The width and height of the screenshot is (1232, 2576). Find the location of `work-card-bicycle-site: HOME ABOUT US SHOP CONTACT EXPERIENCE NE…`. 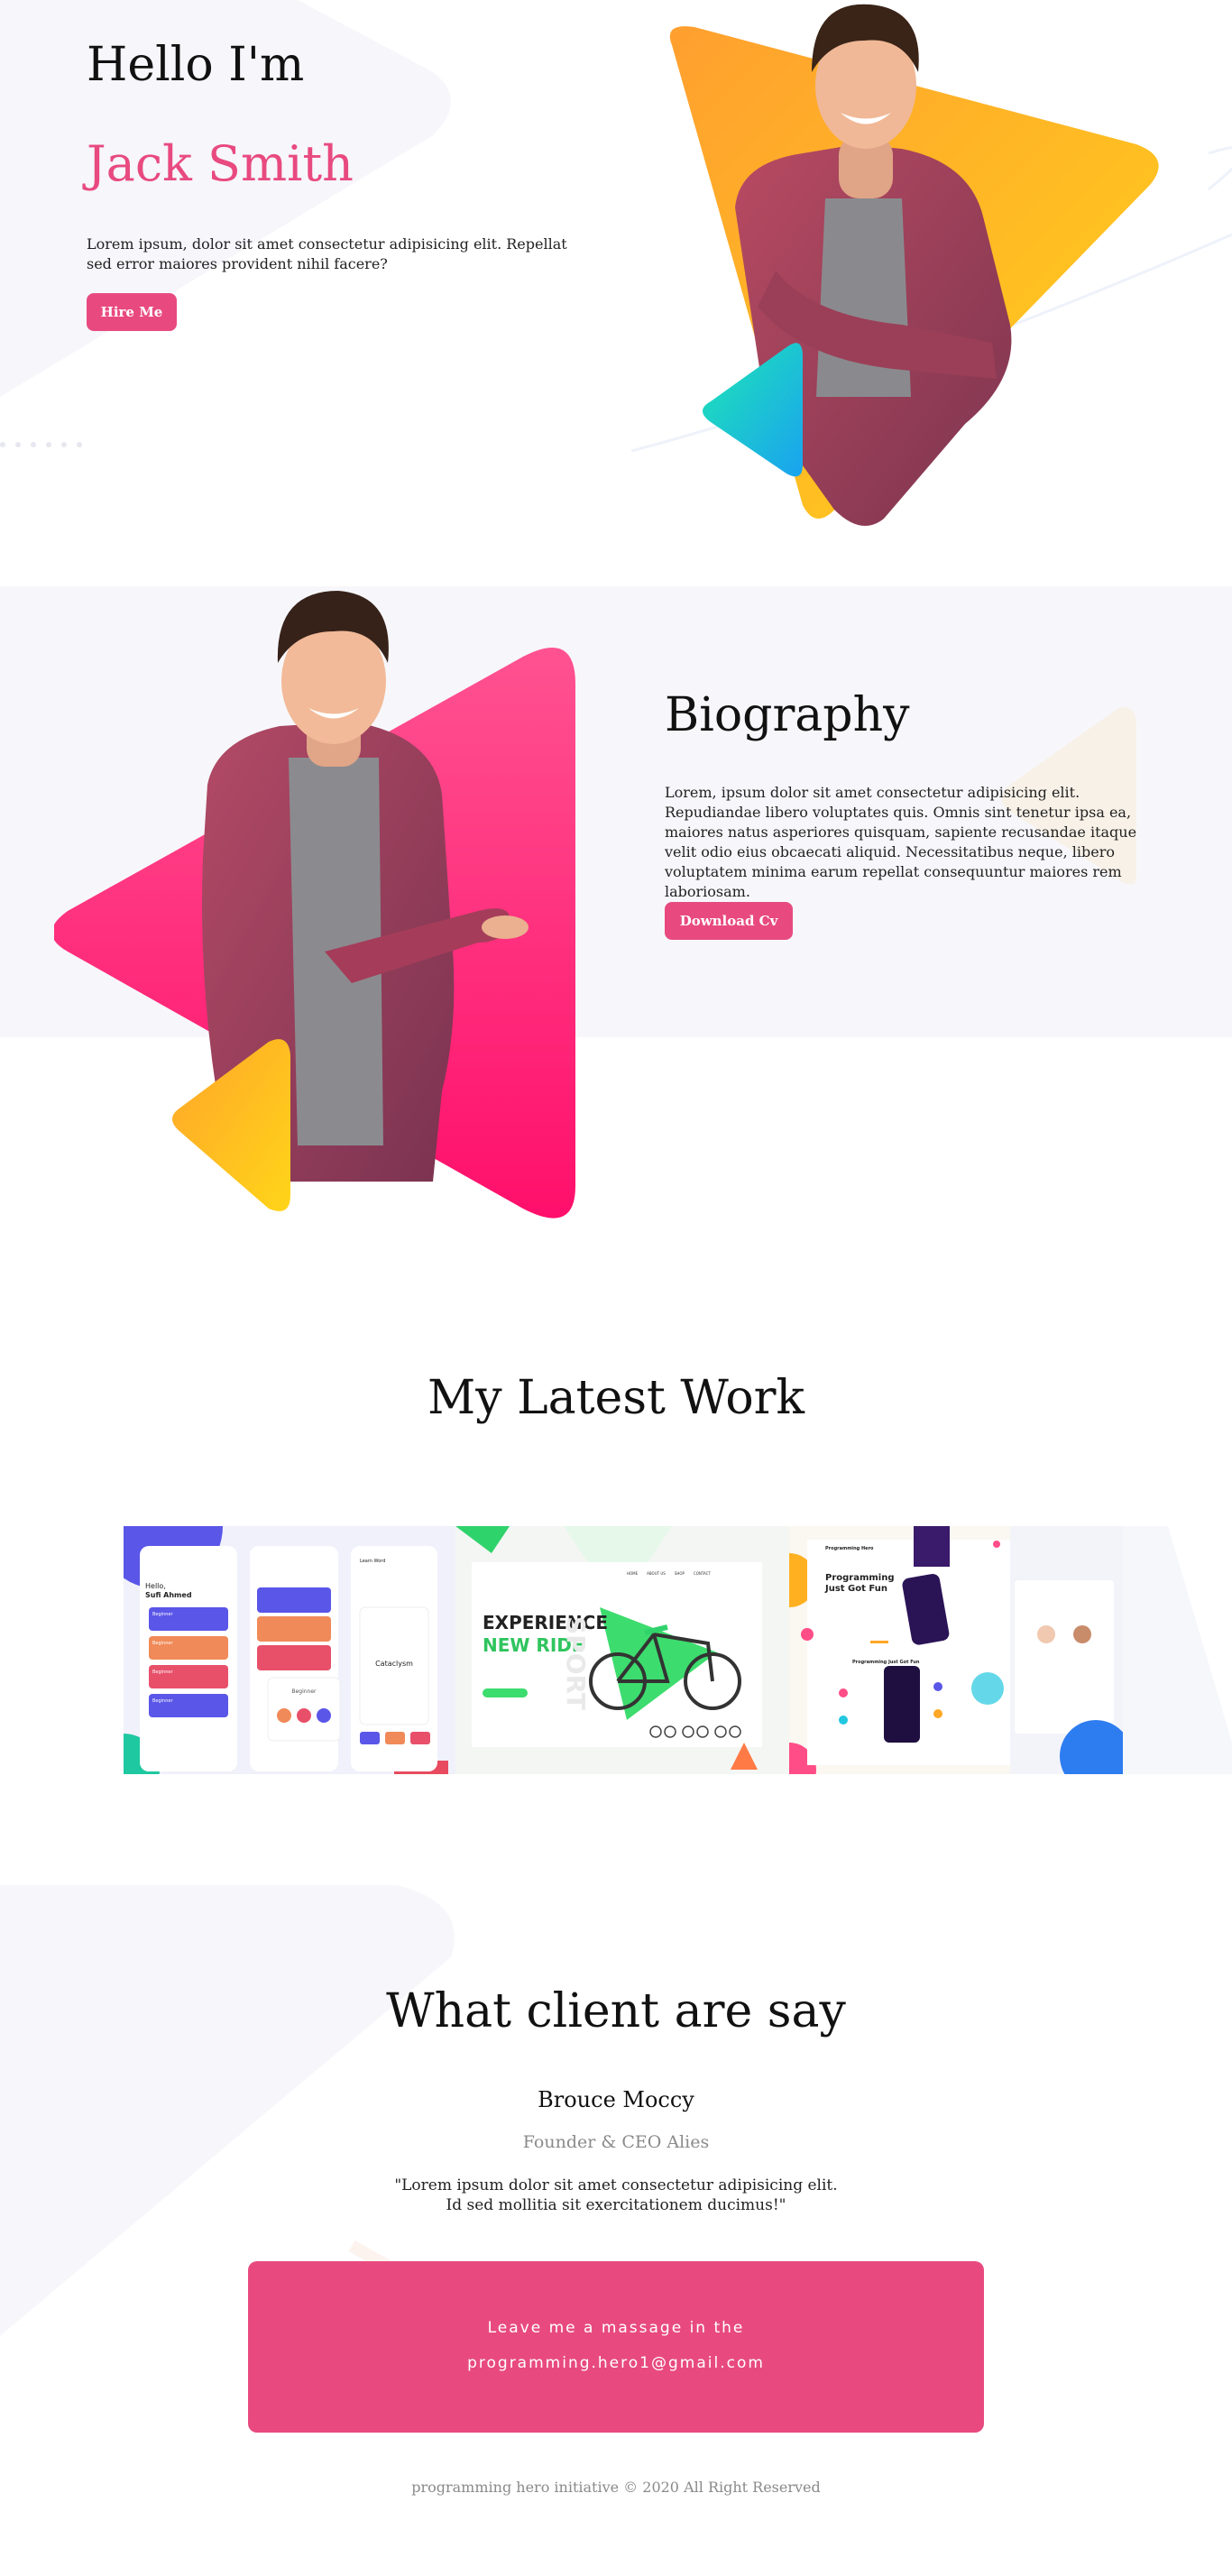

work-card-bicycle-site: HOME ABOUT US SHOP CONTACT EXPERIENCE NE… is located at coordinates (622, 1650).